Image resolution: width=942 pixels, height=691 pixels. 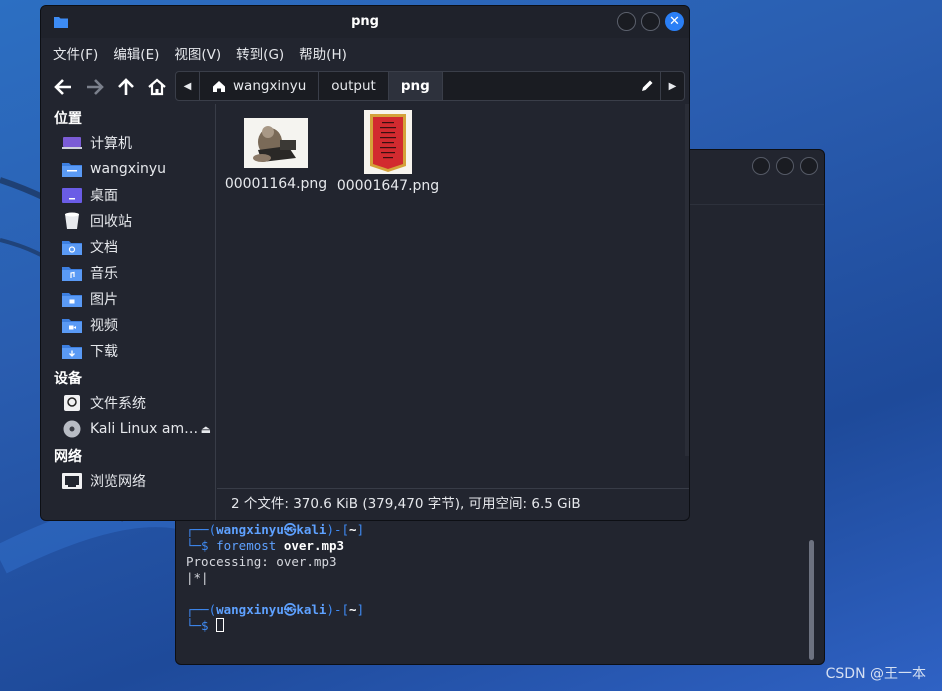 I want to click on sidebar-item-filesystem: 文件系统, so click(x=128, y=403).